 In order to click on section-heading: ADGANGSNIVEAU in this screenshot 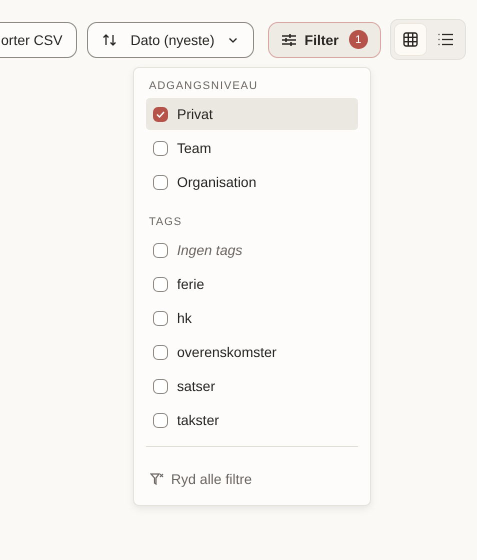, I will do `click(203, 86)`.